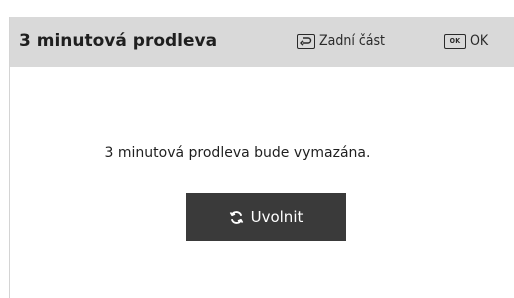 The image size is (514, 298). Describe the element at coordinates (455, 41) in the screenshot. I see `ok-key-icon: OK` at that location.